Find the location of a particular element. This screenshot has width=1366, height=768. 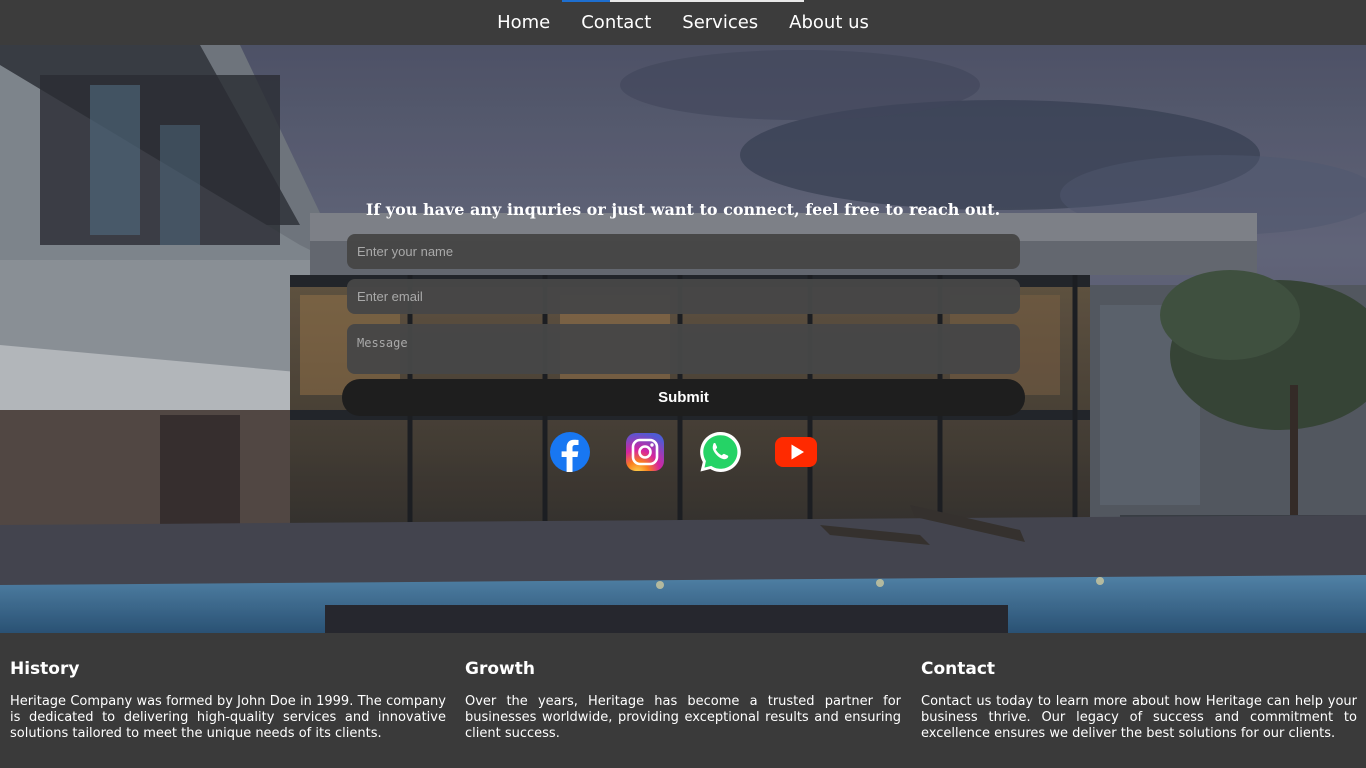

footer-growth-title: Growth is located at coordinates (500, 669).